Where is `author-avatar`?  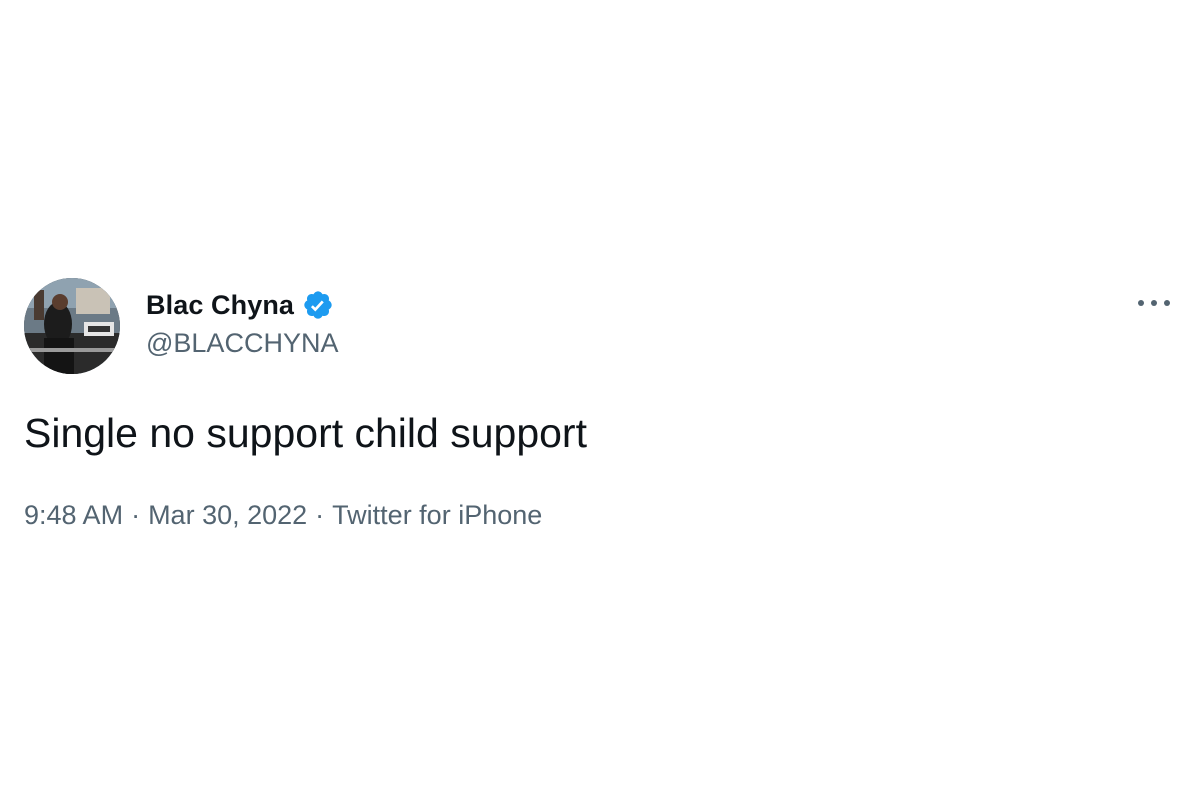
author-avatar is located at coordinates (72, 326).